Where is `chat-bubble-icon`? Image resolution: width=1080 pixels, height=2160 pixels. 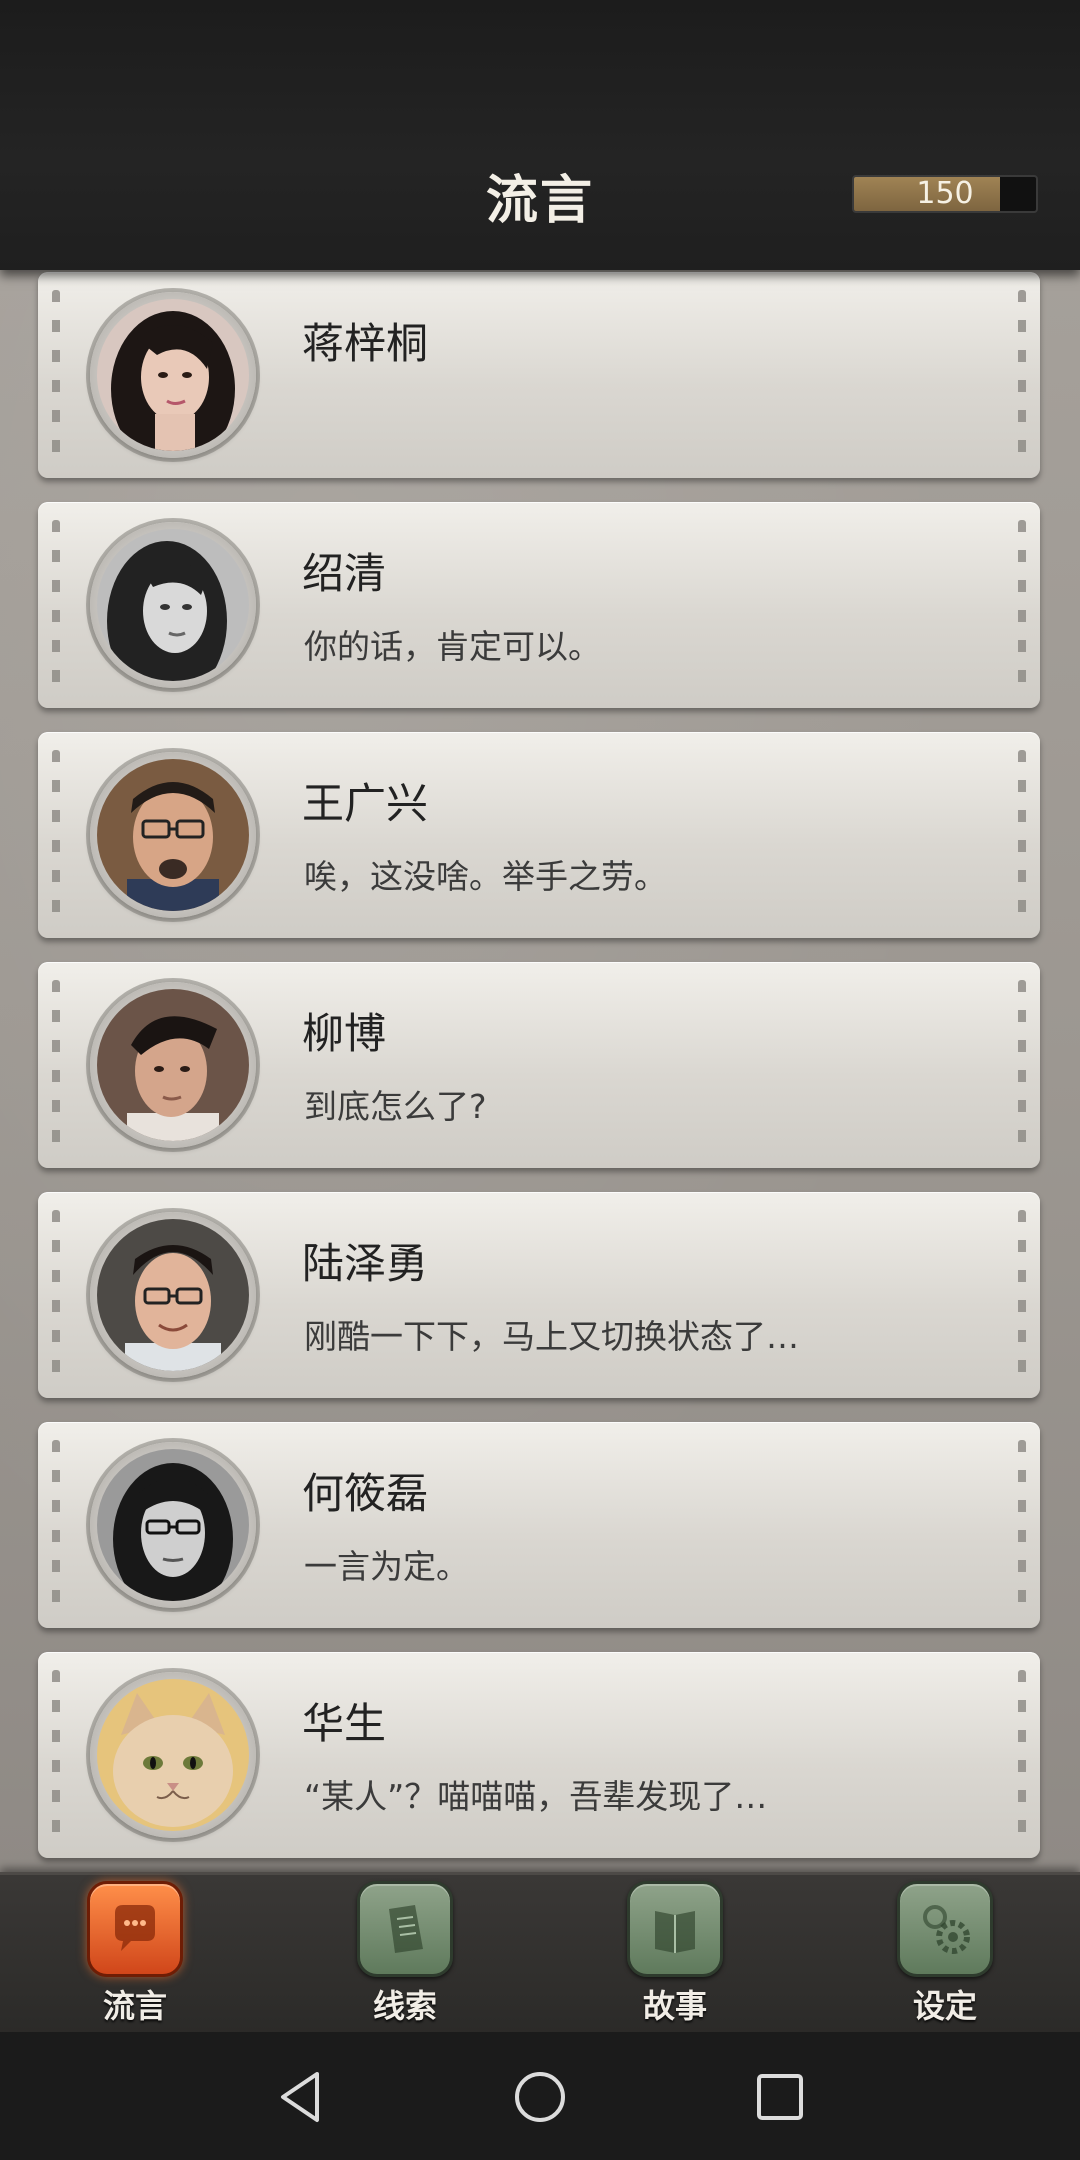 chat-bubble-icon is located at coordinates (135, 1929).